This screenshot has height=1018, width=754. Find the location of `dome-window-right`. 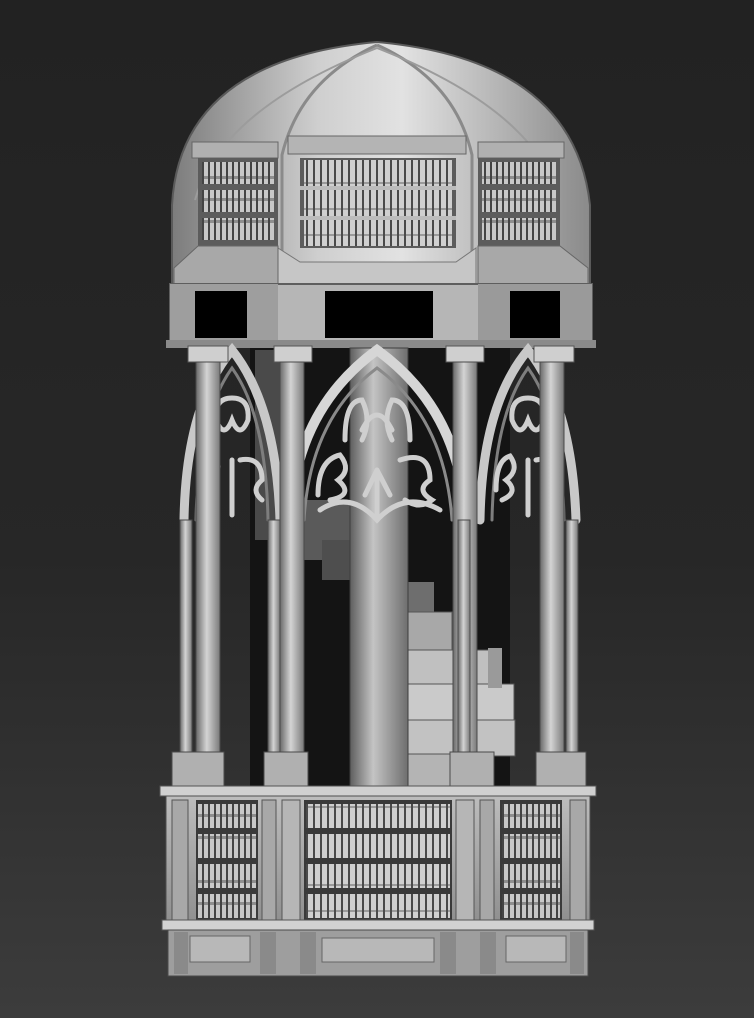

dome-window-right is located at coordinates (535, 314).